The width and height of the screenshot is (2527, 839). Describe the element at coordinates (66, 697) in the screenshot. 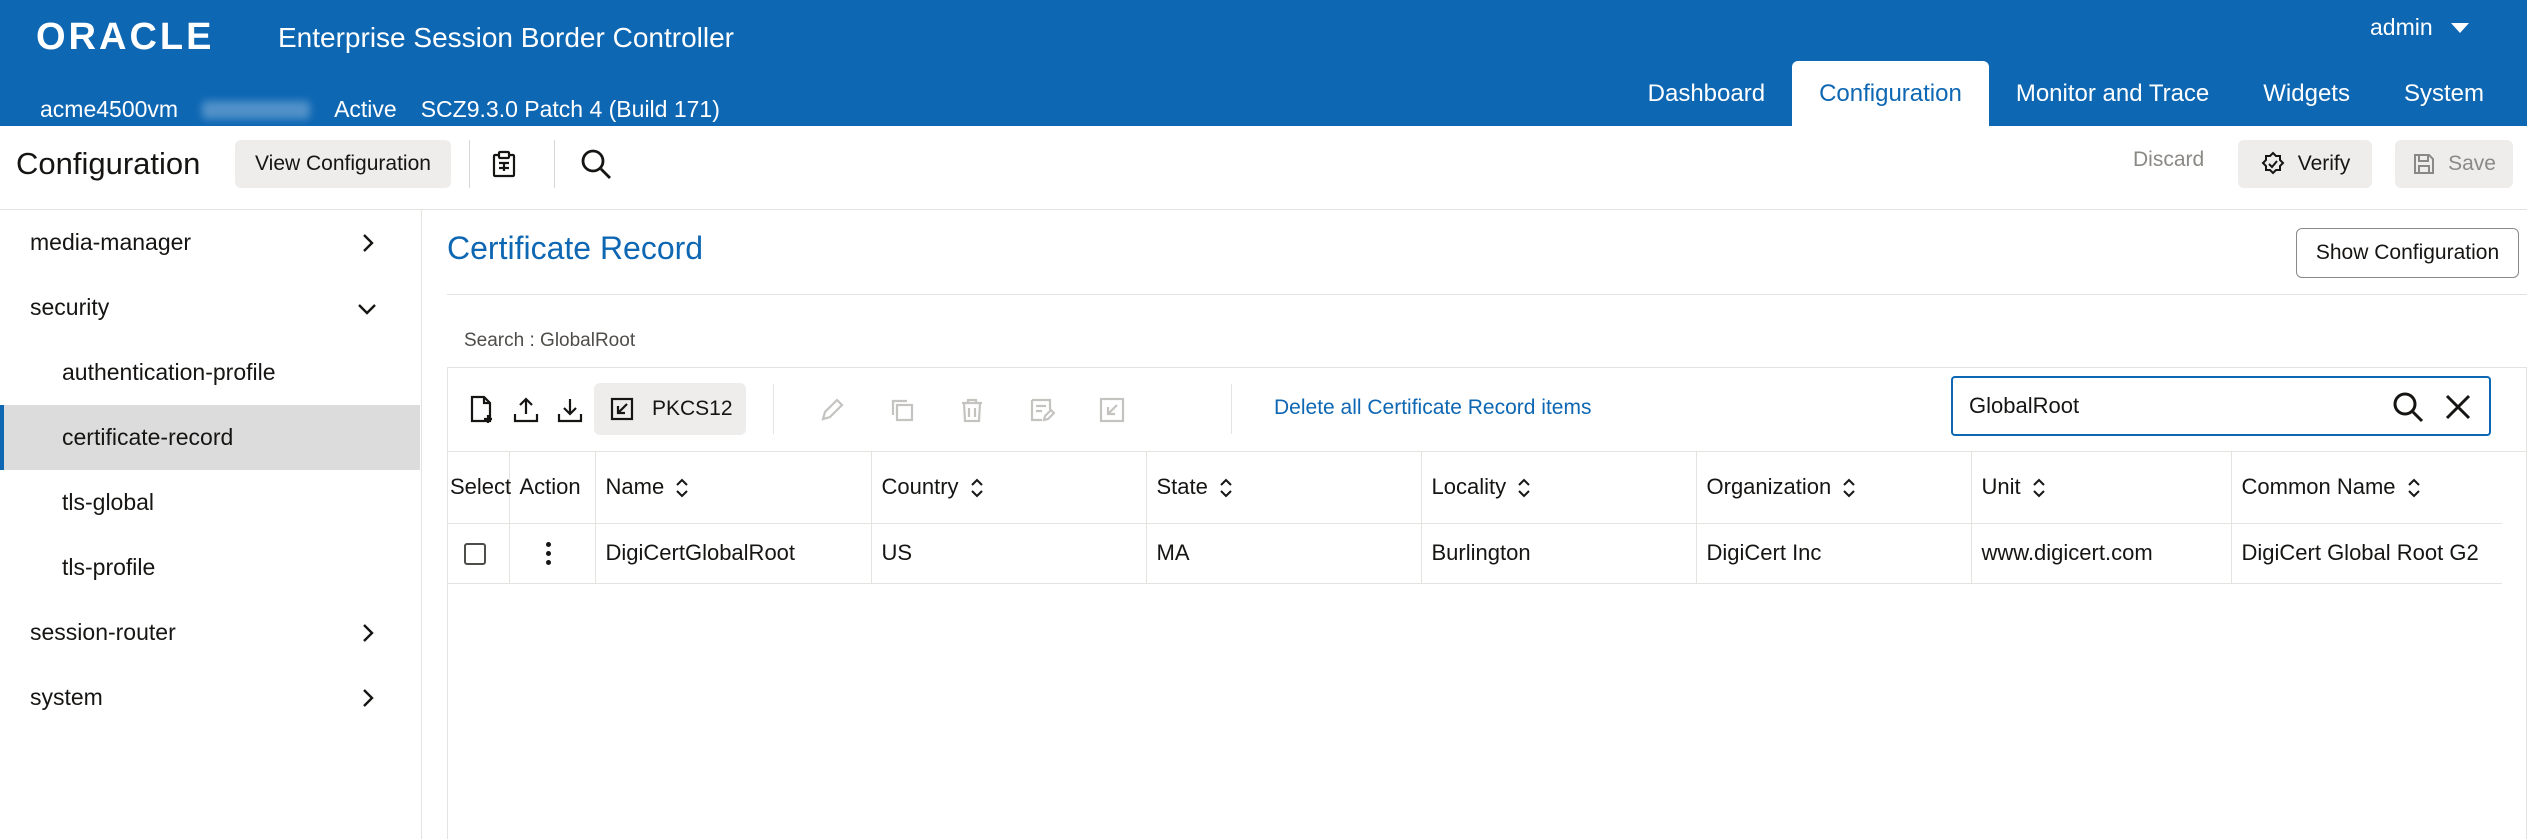

I see `sidebar-item-label: system` at that location.